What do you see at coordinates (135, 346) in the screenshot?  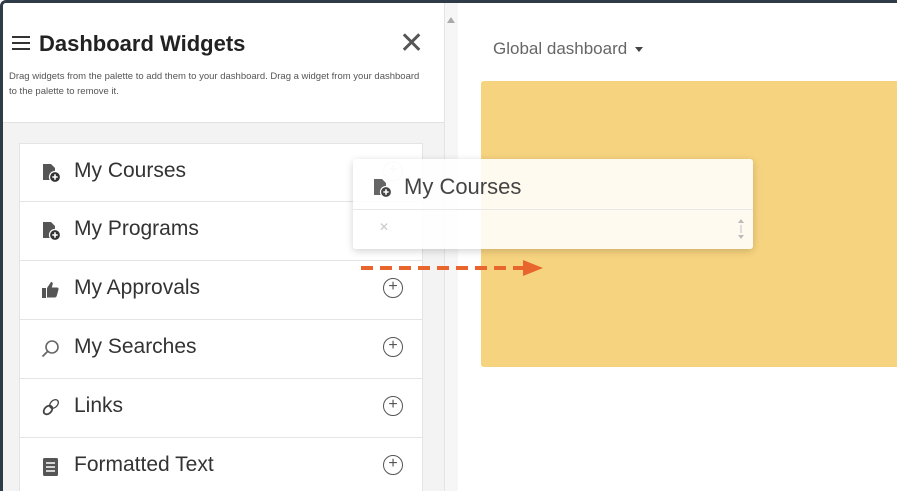 I see `widget-label: My Searches` at bounding box center [135, 346].